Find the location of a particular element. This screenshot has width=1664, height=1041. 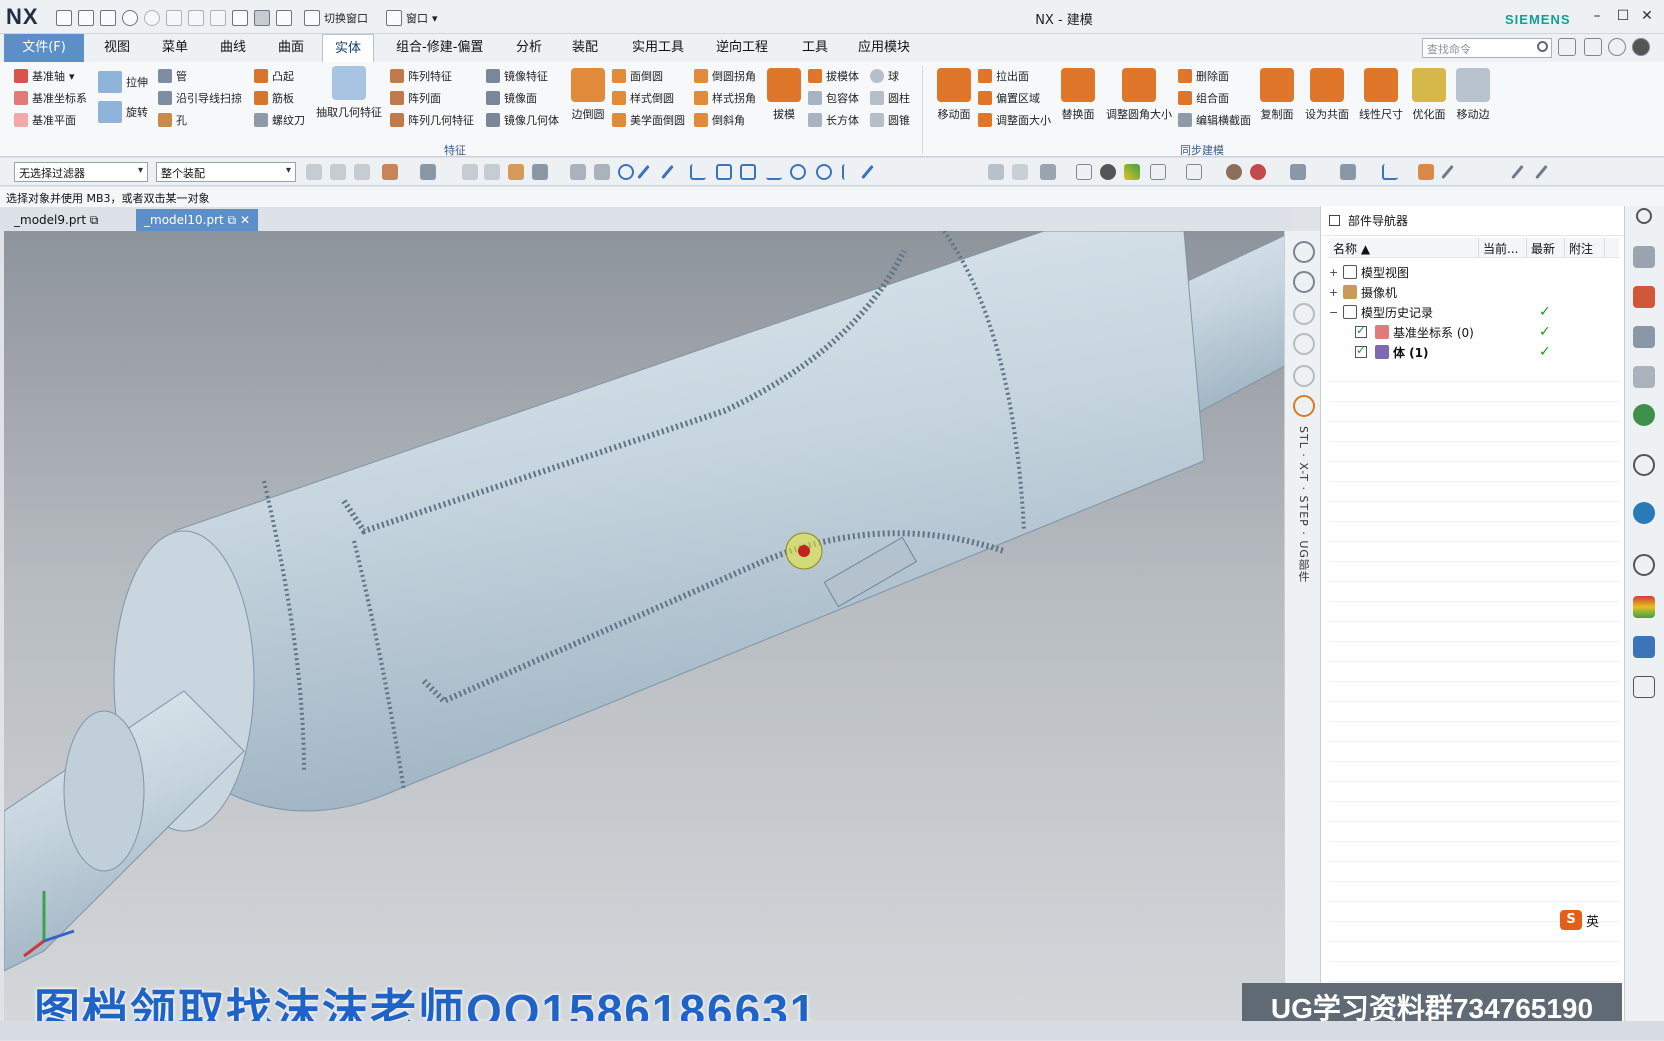

cylinder-button: 圆柱 is located at coordinates (890, 98).